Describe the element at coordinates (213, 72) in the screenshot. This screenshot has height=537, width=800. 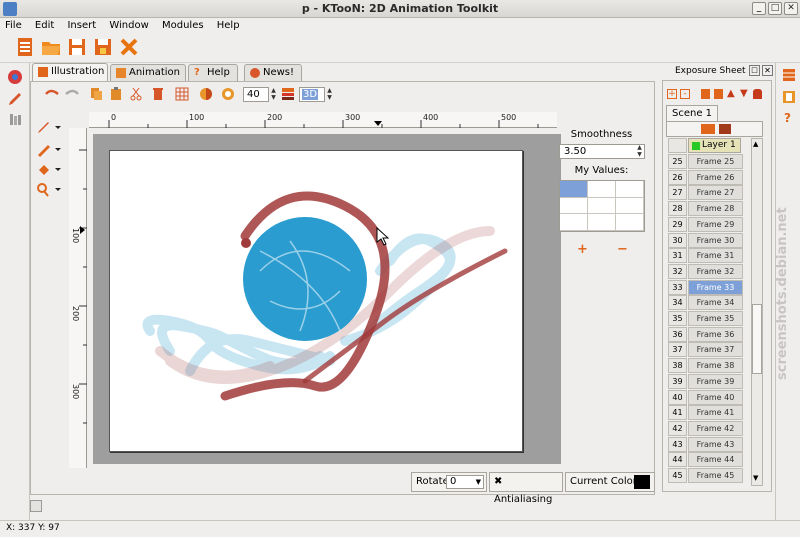
I see `tab-help: ? Help` at that location.